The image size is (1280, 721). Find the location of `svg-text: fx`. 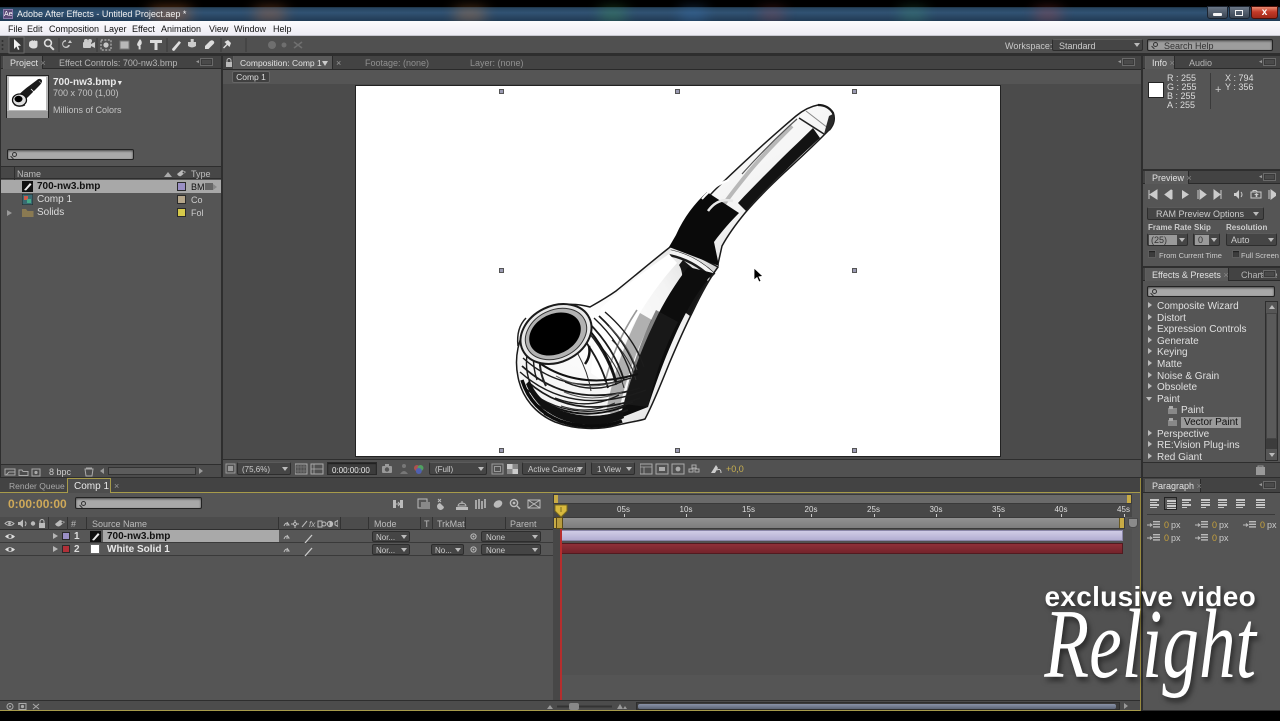

svg-text: fx is located at coordinates (312, 524).